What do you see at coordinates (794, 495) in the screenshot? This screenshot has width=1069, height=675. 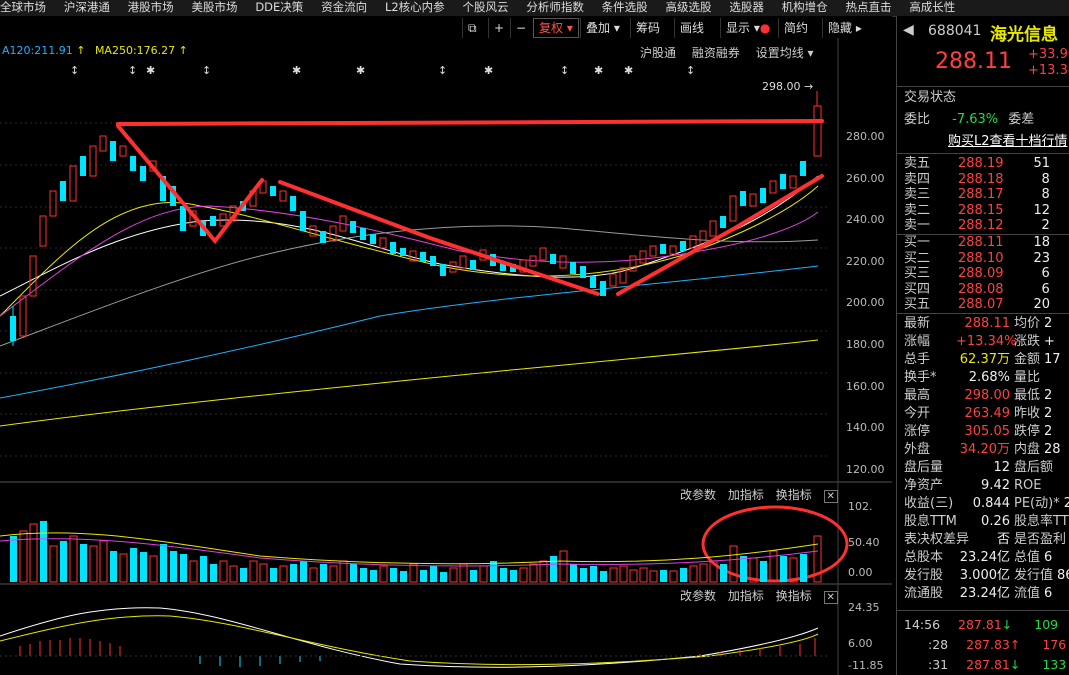 I see `vol-switch-button: 换指标` at bounding box center [794, 495].